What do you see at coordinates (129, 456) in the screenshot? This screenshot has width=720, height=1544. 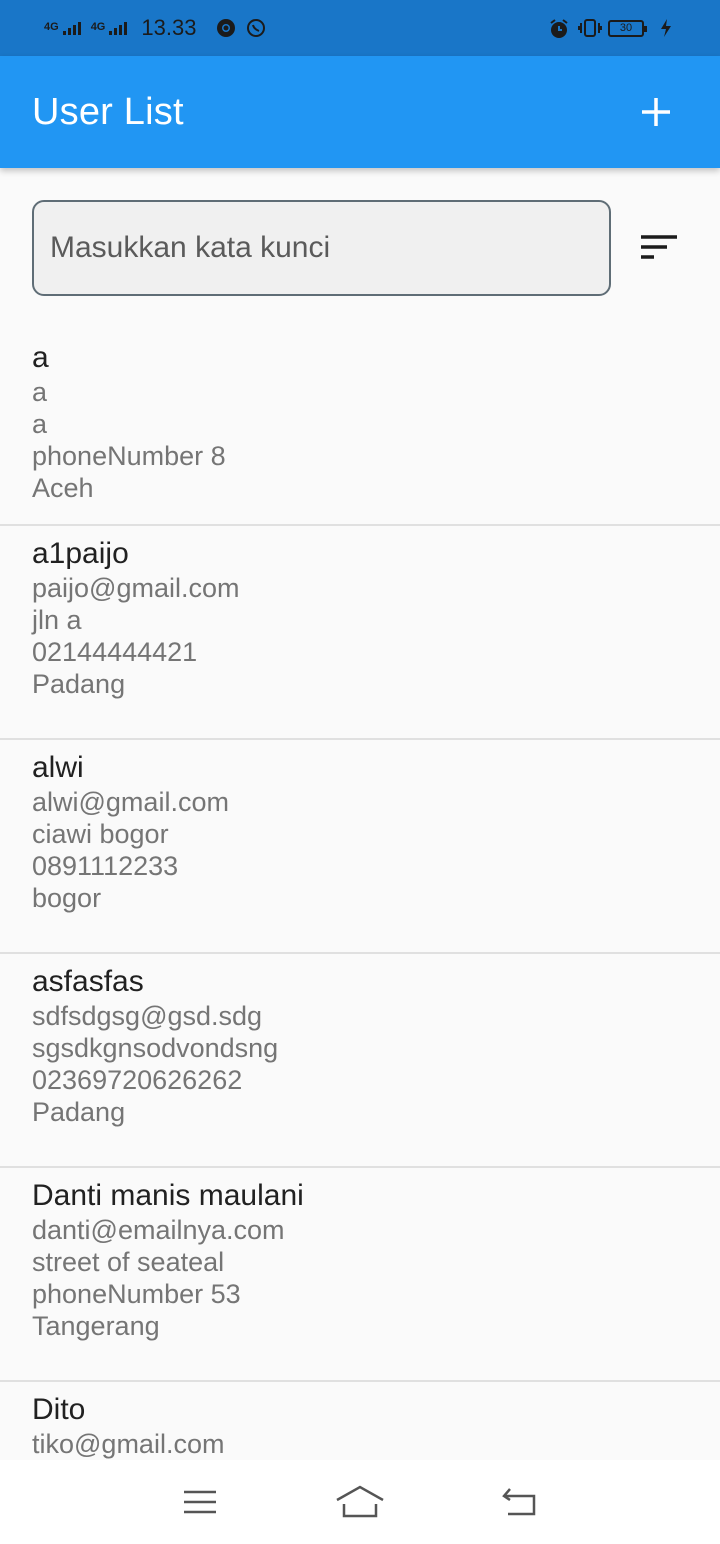 I see `user-phone: phoneNumber 8` at bounding box center [129, 456].